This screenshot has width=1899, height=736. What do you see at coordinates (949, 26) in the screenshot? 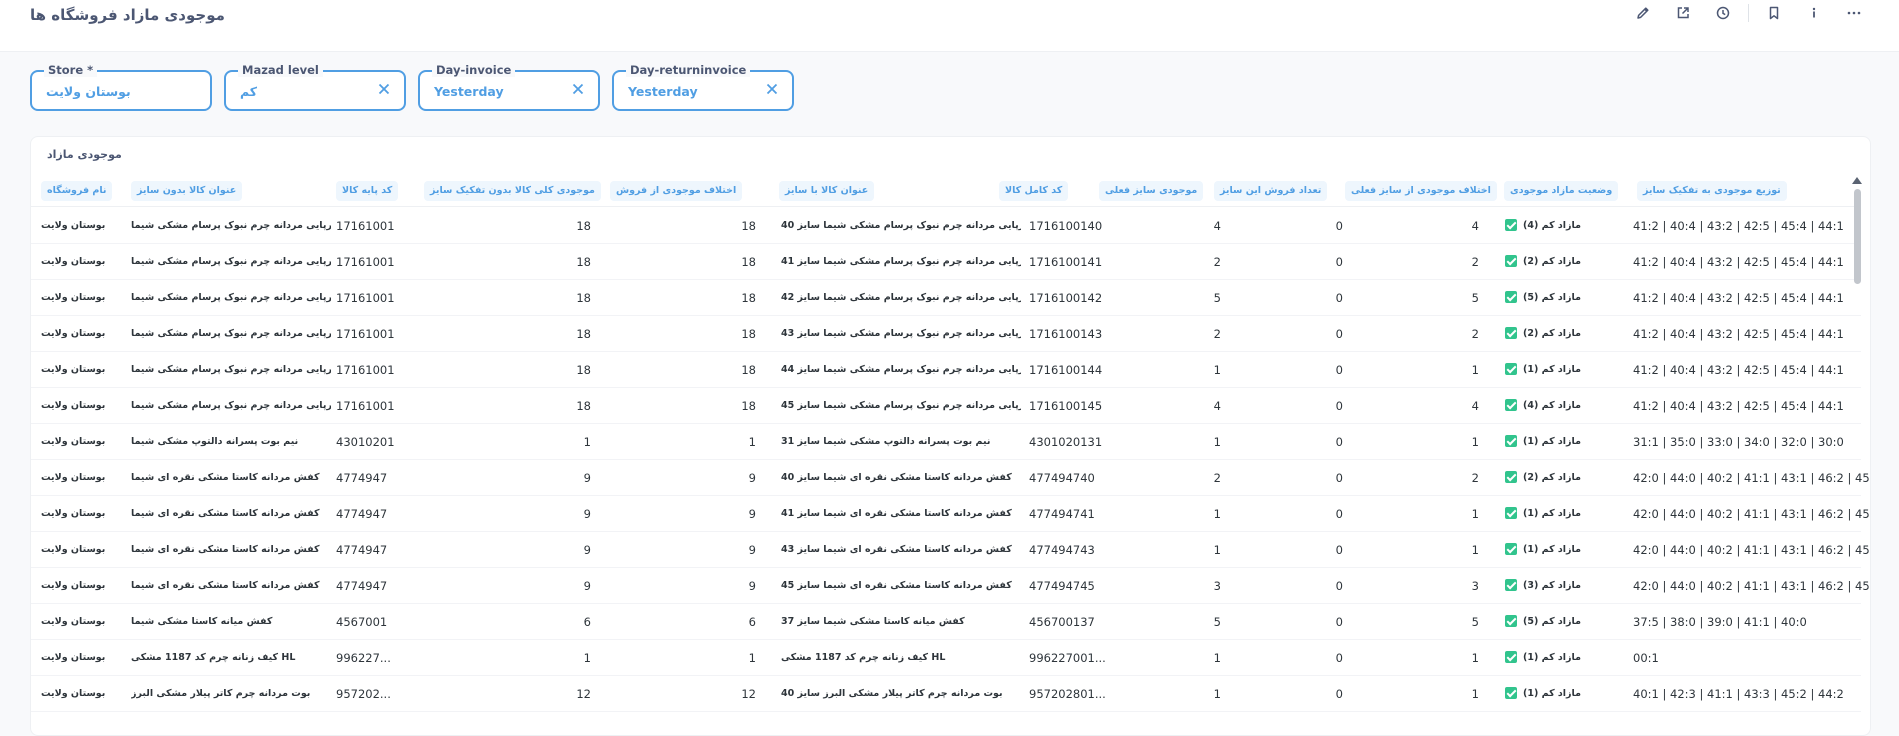
I see `dashboard-header: موجودی مازاد فروشگاه ها` at bounding box center [949, 26].